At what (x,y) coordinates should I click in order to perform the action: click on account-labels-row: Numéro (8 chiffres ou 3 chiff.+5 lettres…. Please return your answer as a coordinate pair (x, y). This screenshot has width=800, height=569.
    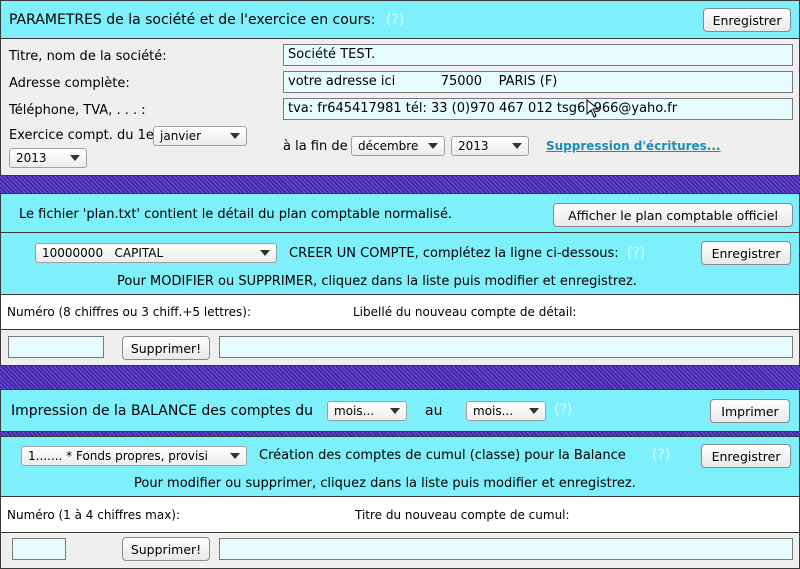
    Looking at the image, I should click on (400, 312).